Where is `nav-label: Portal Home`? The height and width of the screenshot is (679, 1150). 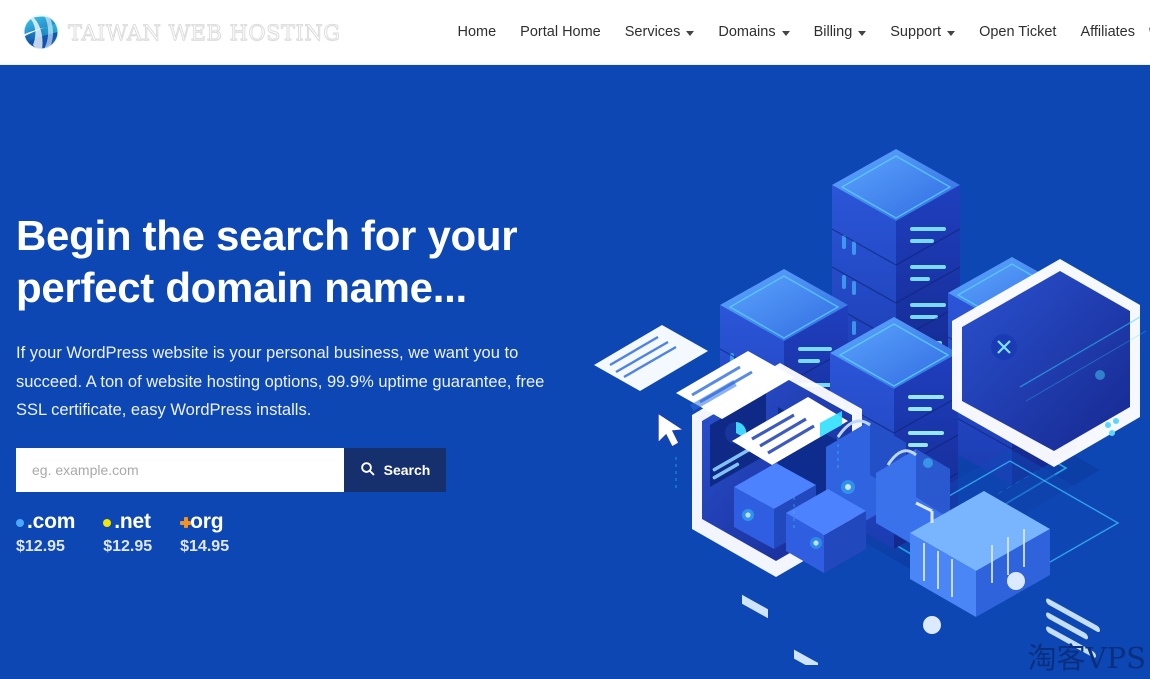 nav-label: Portal Home is located at coordinates (560, 32).